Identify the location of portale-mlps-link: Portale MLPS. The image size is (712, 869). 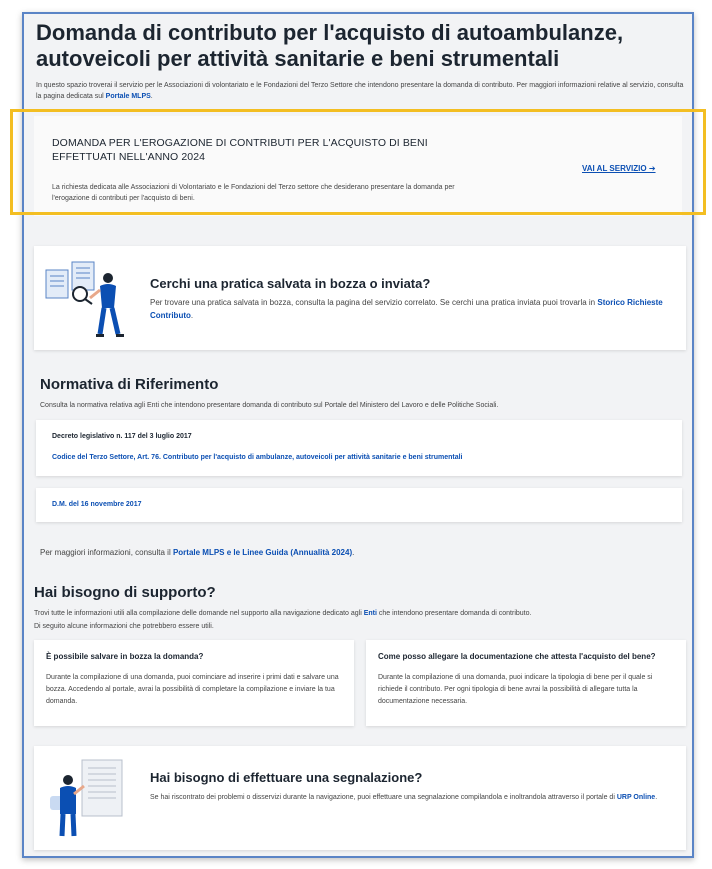
(128, 96).